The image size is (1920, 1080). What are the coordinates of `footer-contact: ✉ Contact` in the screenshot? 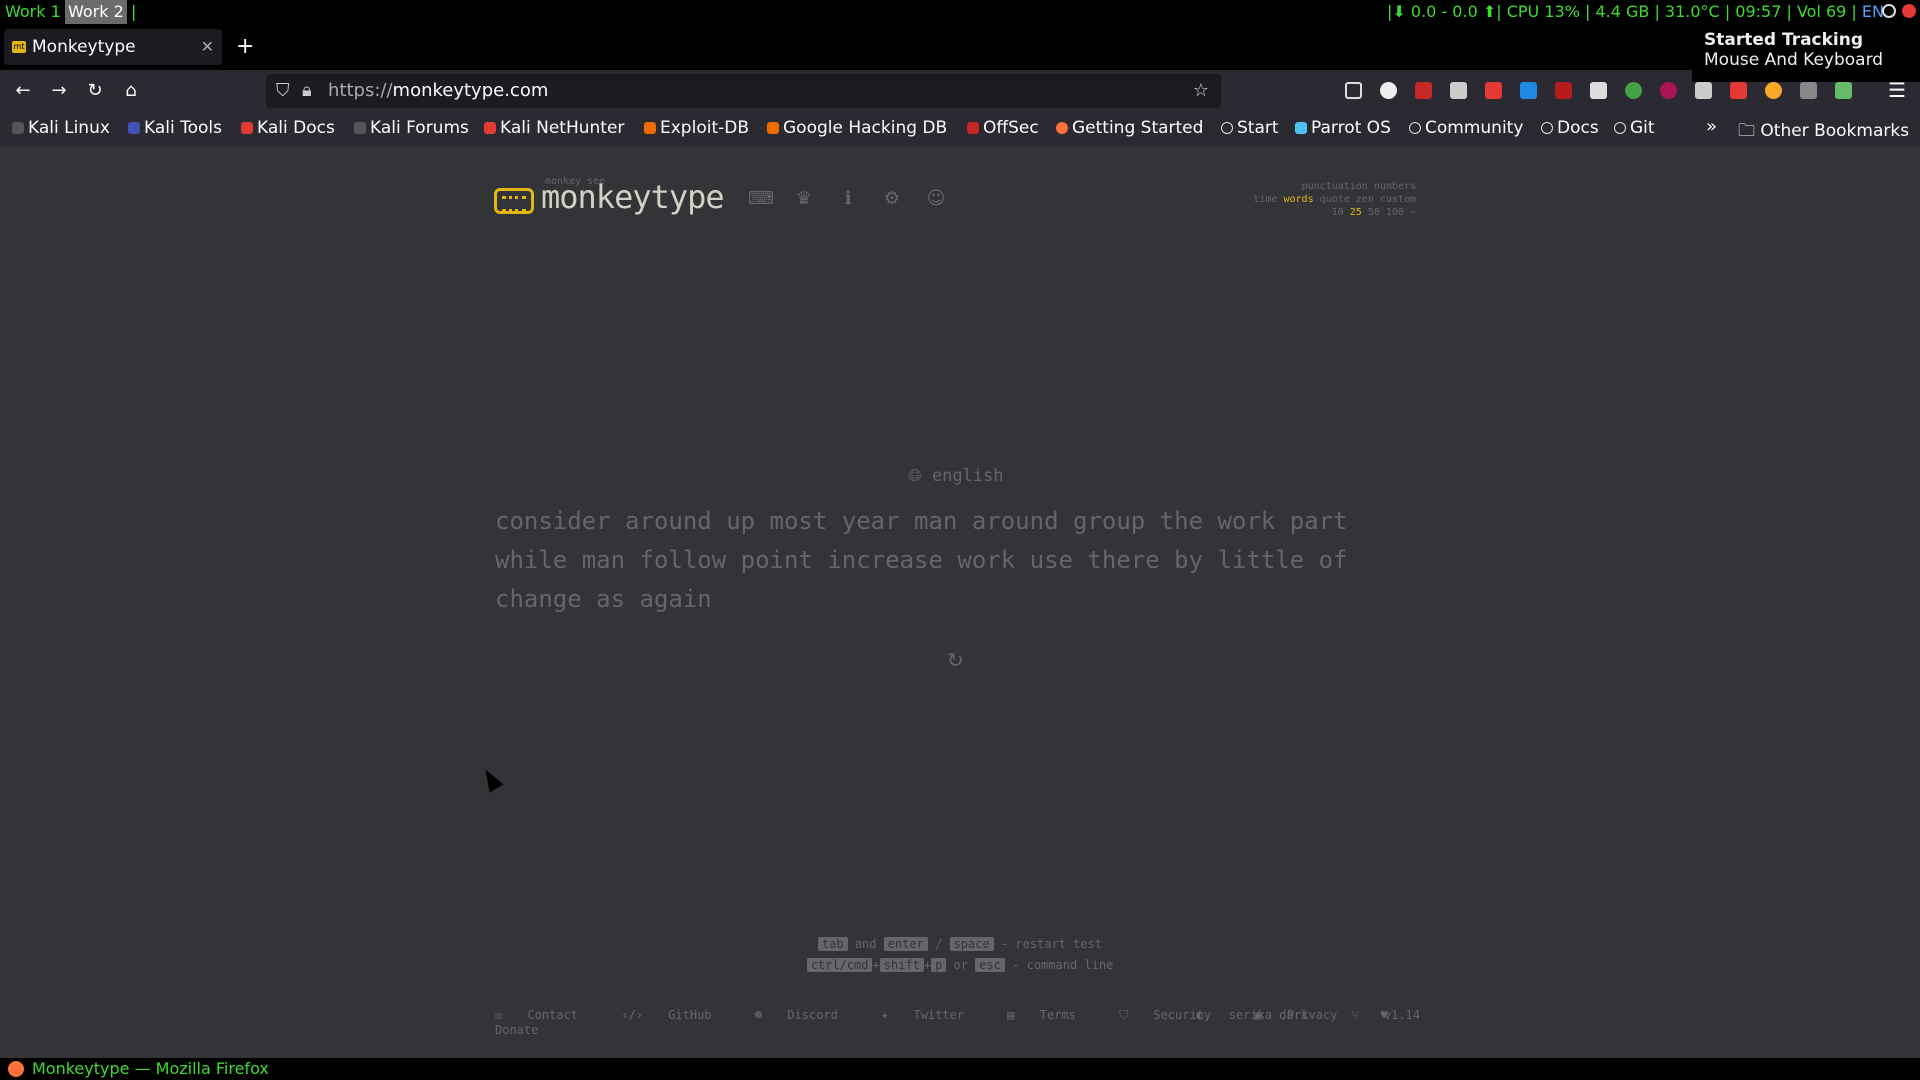 It's located at (545, 1015).